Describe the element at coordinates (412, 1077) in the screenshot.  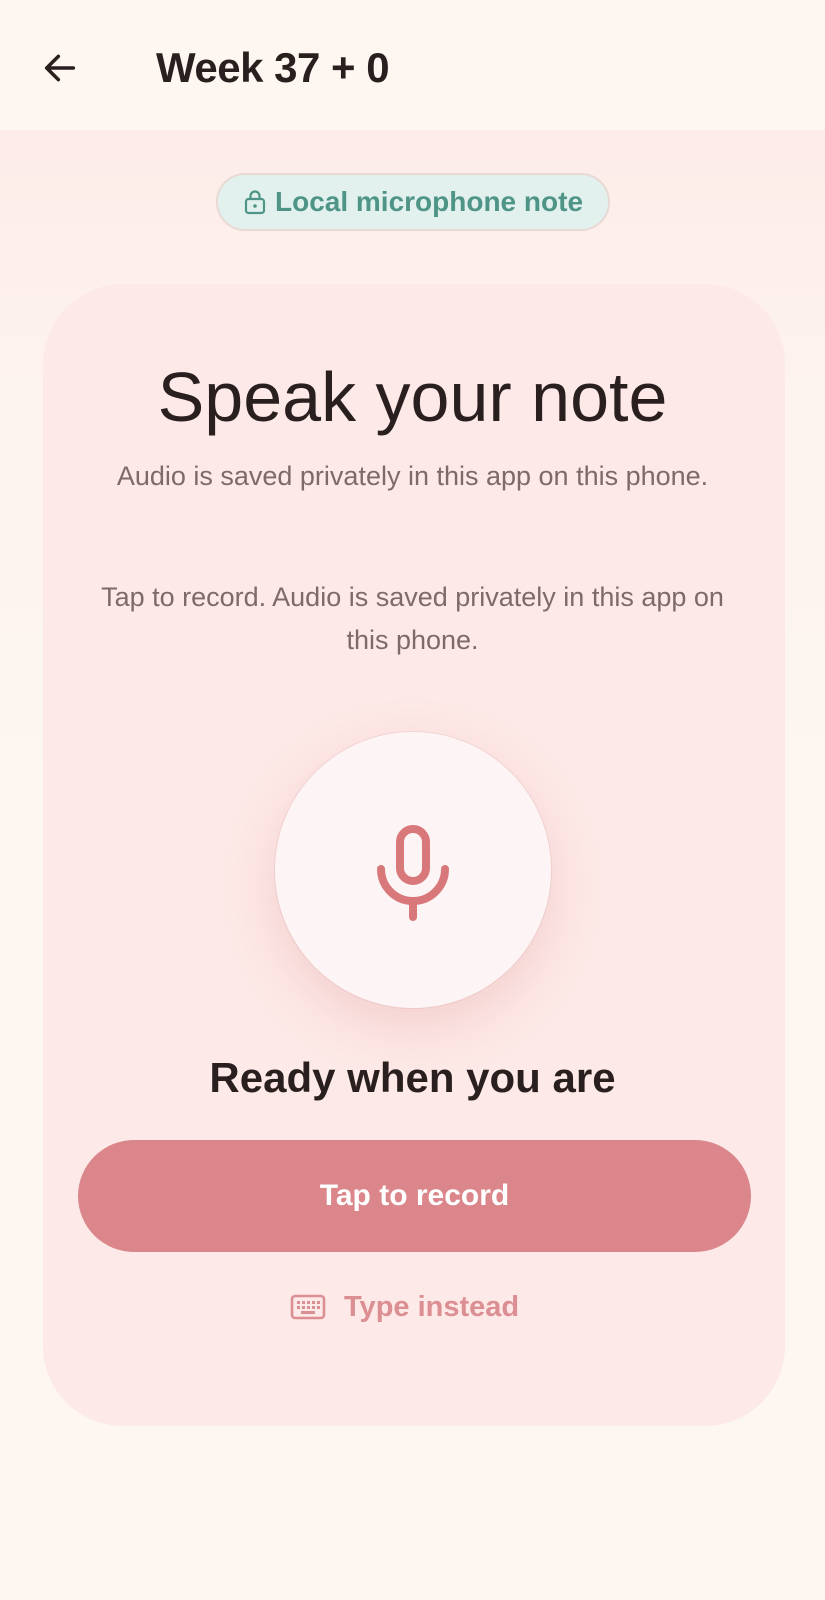
I see `recording-status: Ready when you are` at that location.